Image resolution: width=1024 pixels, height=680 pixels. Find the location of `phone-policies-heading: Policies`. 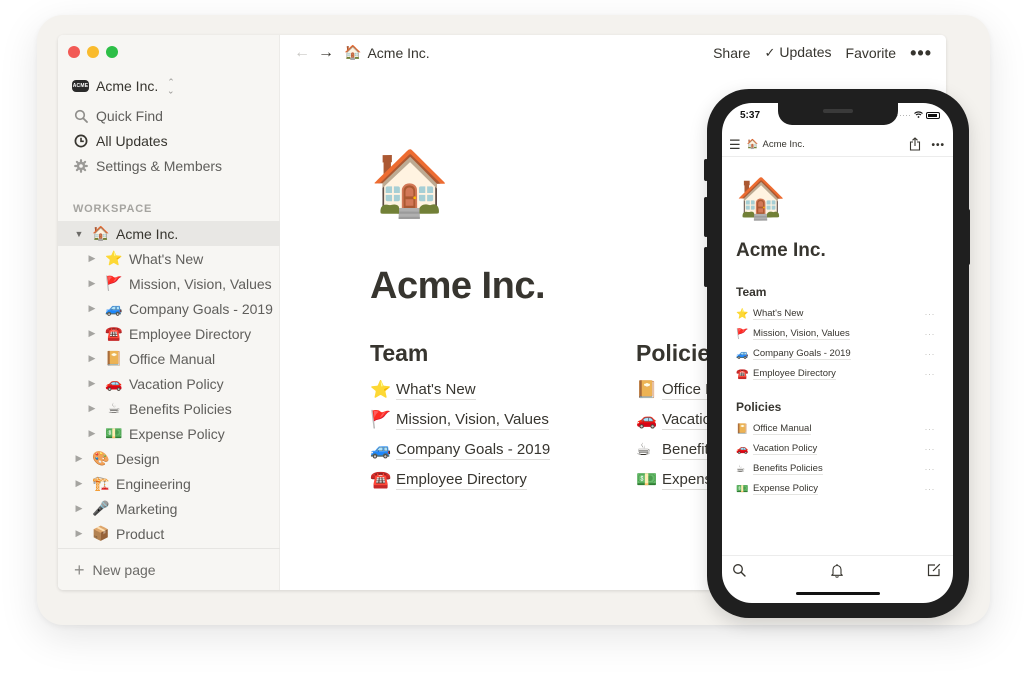

phone-policies-heading: Policies is located at coordinates (759, 407).